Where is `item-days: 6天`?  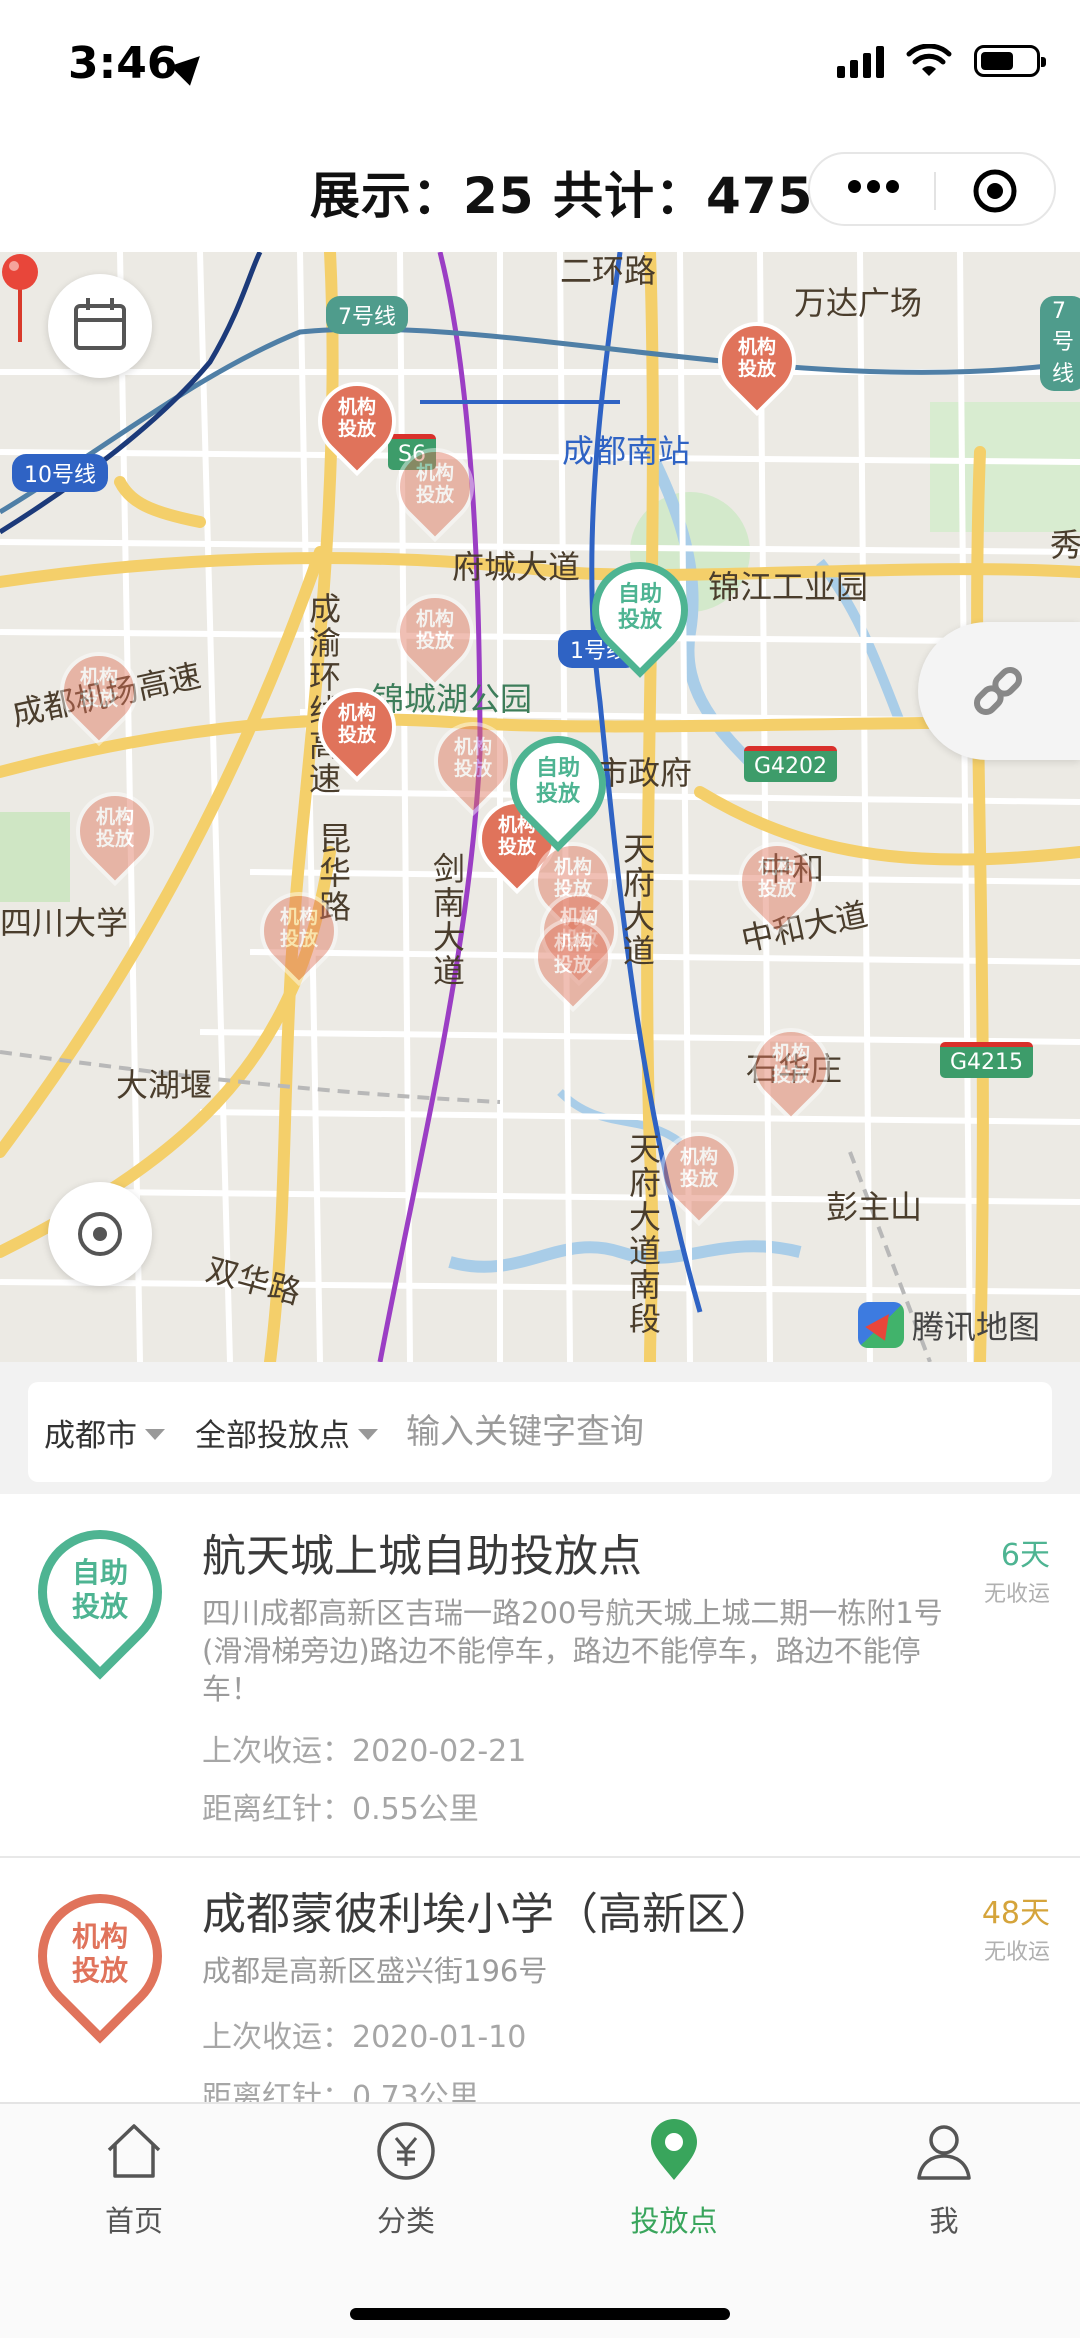
item-days: 6天 is located at coordinates (1025, 1555).